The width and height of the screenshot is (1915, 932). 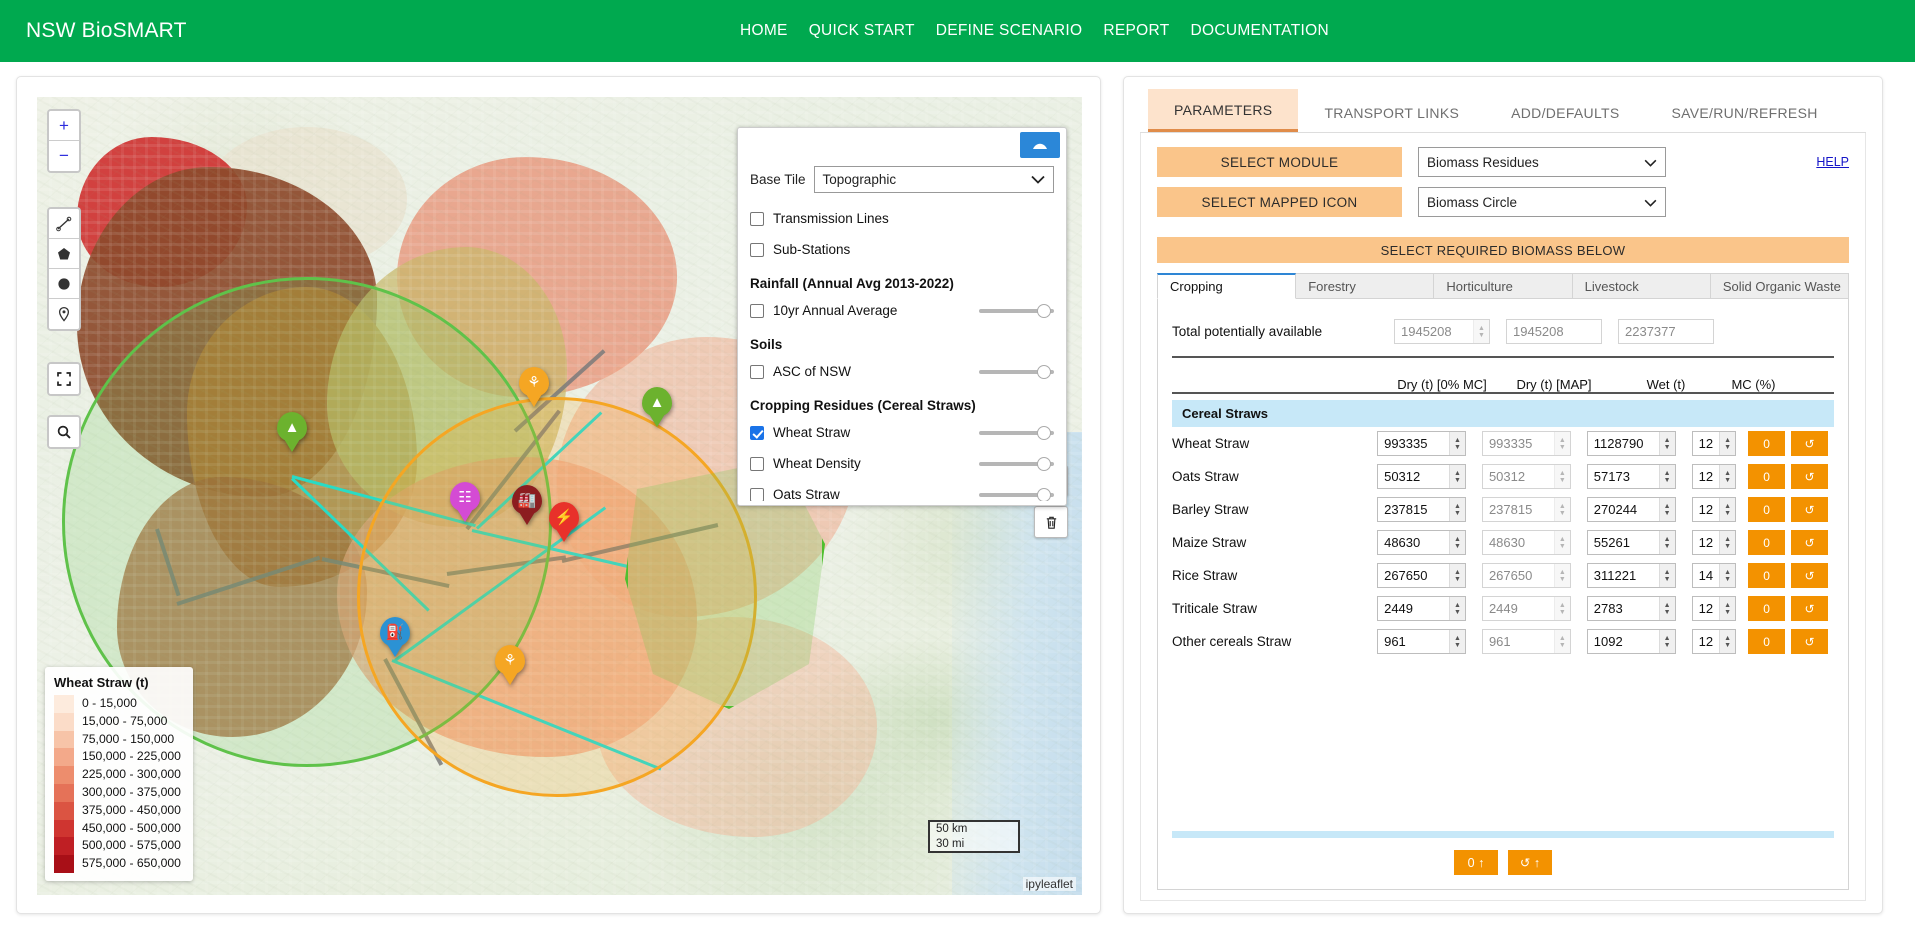 I want to click on help-link: HELP, so click(x=1832, y=162).